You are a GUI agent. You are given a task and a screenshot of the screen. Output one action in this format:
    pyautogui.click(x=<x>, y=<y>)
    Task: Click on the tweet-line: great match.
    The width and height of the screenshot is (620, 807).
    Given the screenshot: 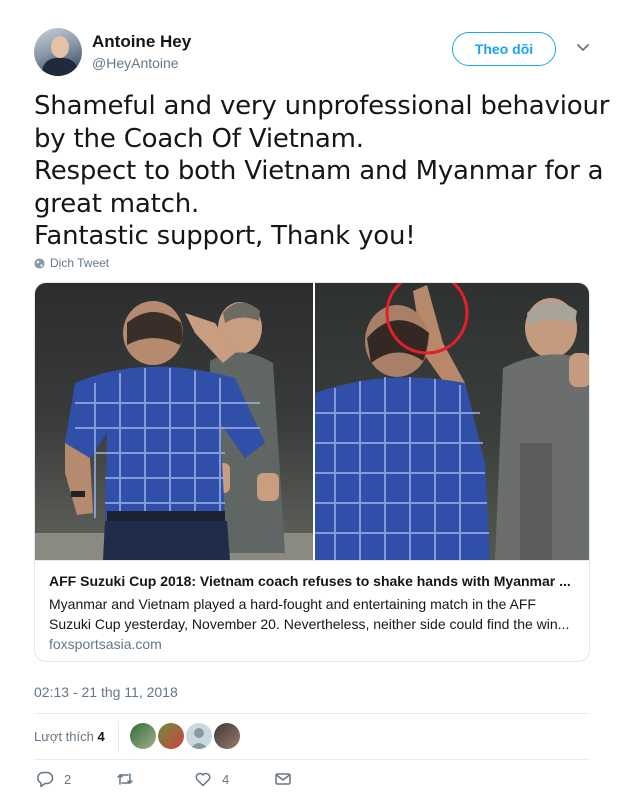 What is the action you would take?
    pyautogui.click(x=117, y=203)
    